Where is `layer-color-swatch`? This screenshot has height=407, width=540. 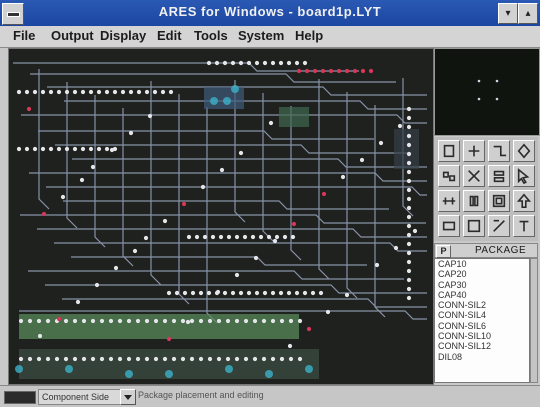 layer-color-swatch is located at coordinates (20, 397).